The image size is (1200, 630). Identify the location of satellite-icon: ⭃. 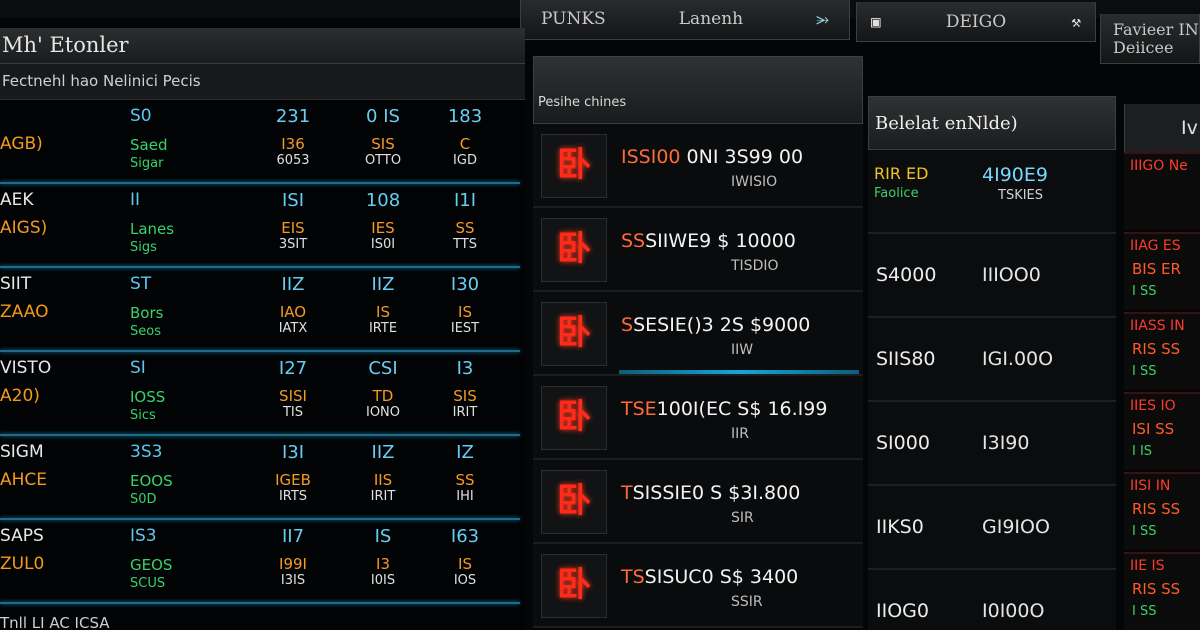
(822, 19).